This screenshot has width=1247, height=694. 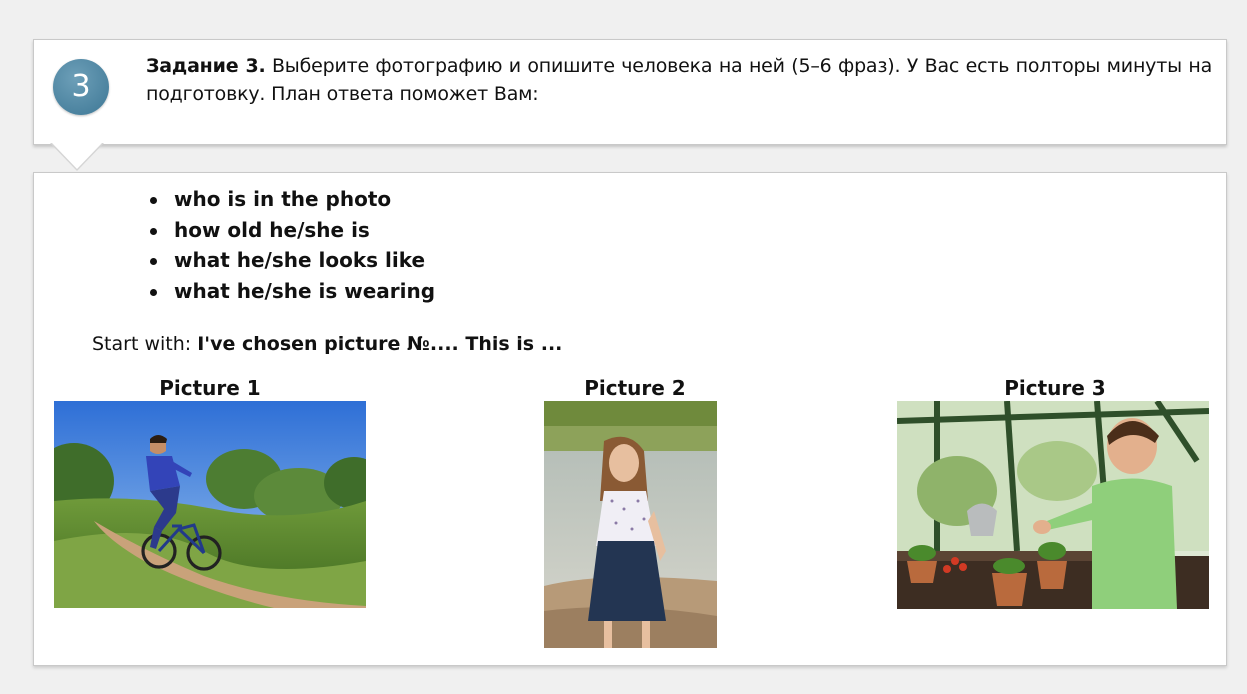 What do you see at coordinates (290, 230) in the screenshot?
I see `plan-item: how old he/she is` at bounding box center [290, 230].